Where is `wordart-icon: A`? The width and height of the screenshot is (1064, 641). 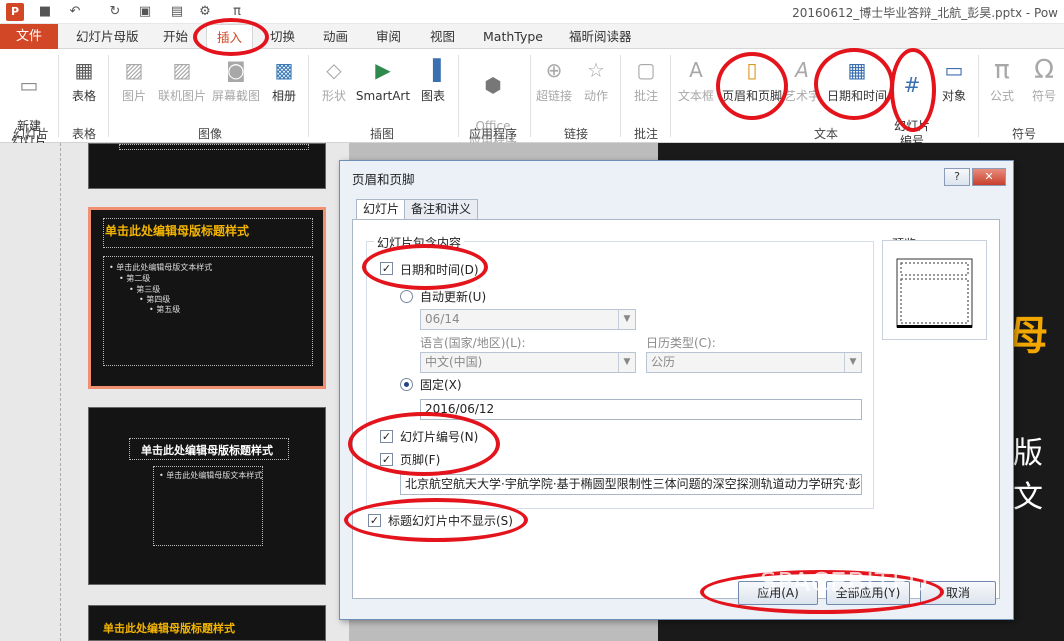
wordart-icon: A is located at coordinates (802, 70).